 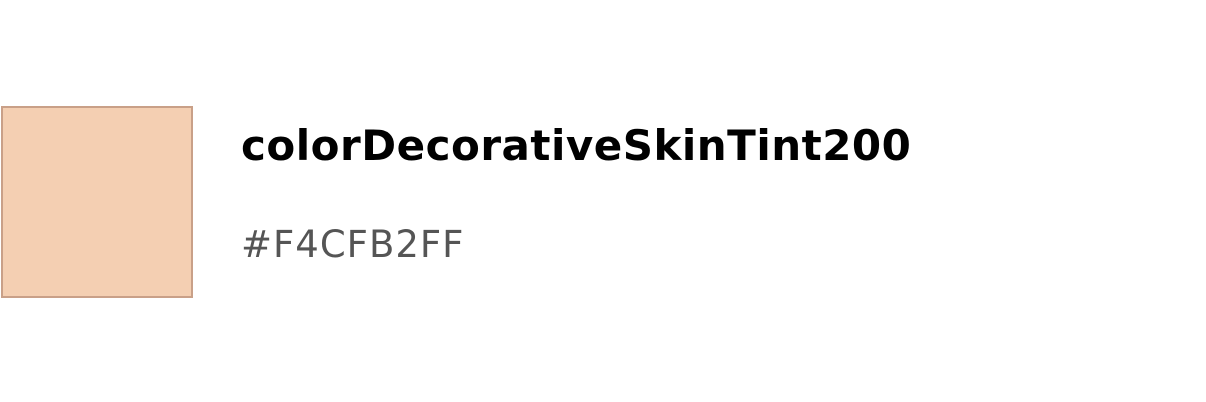 I want to click on token-hex-value: #F4CFB2FF, so click(x=353, y=244).